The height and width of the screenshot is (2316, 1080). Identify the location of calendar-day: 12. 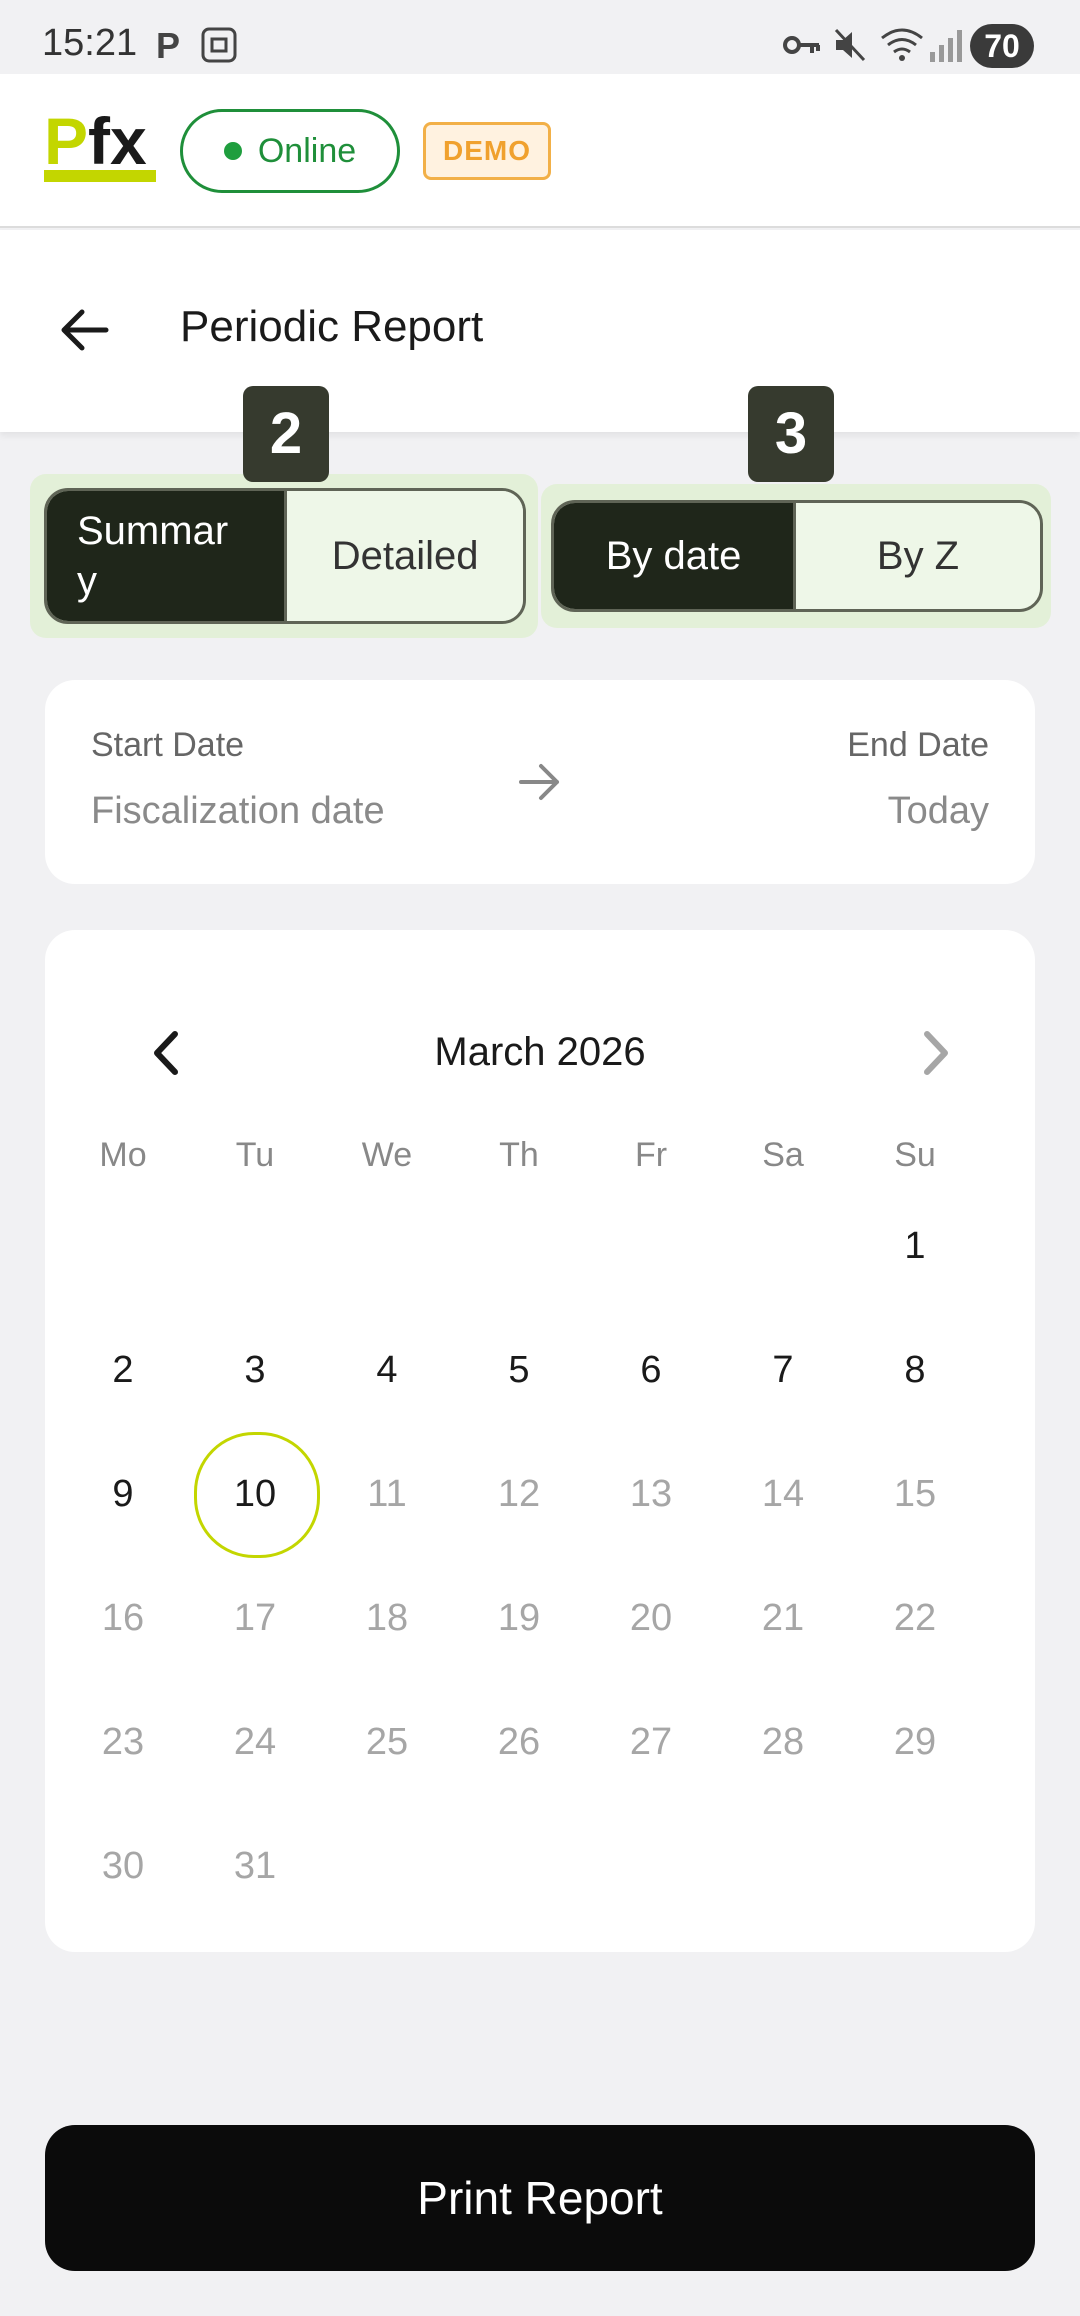
(519, 1494).